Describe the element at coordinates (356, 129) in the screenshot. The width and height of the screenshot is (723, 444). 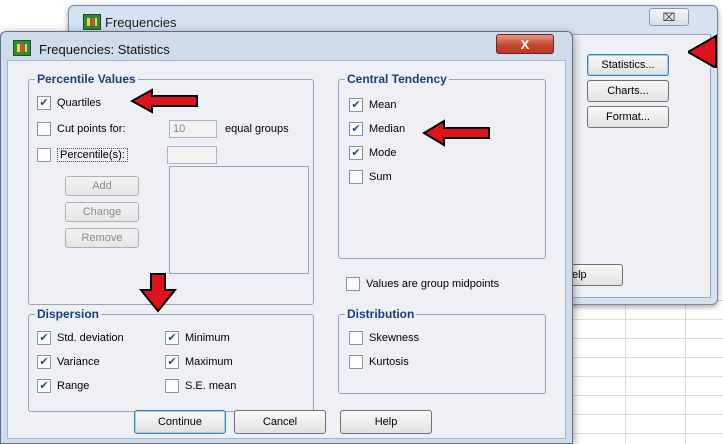
I see `median-checkbox: ✔` at that location.